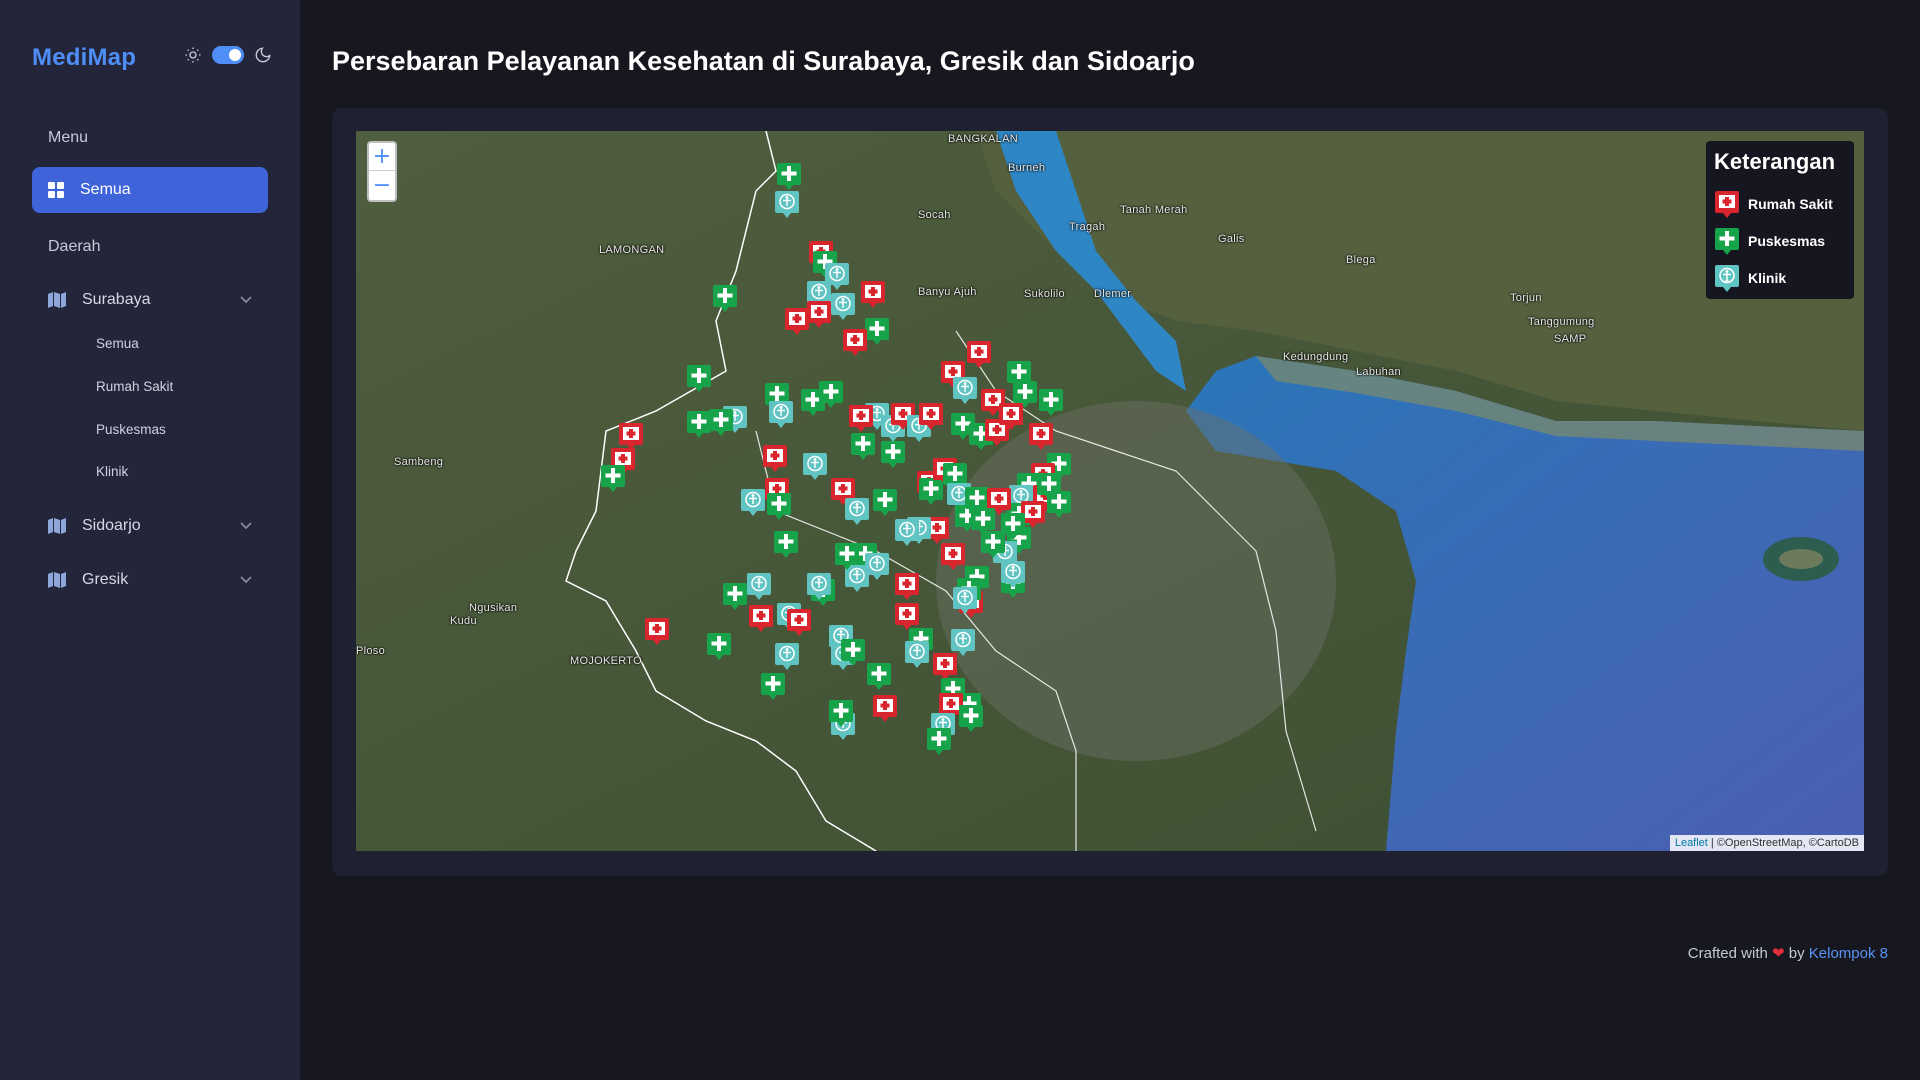  What do you see at coordinates (117, 343) in the screenshot?
I see `subitem-semua: Semua` at bounding box center [117, 343].